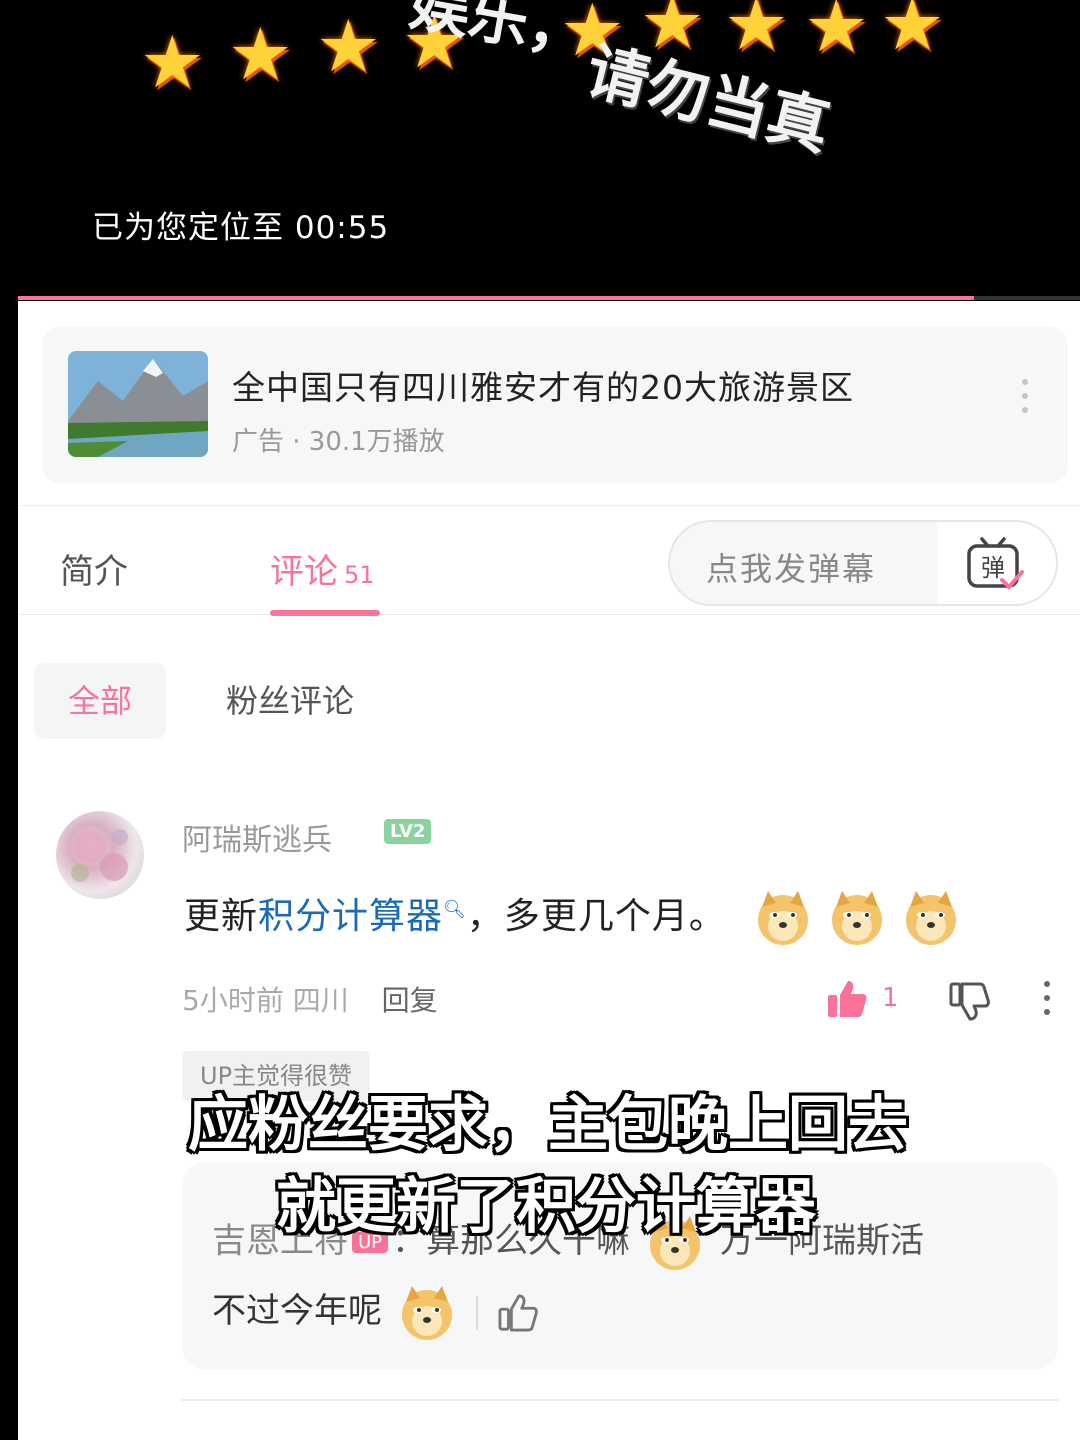 The image size is (1080, 1440). Describe the element at coordinates (548, 1125) in the screenshot. I see `video-subtitle-line-1: 应粉丝要求，主包晚上回去` at that location.